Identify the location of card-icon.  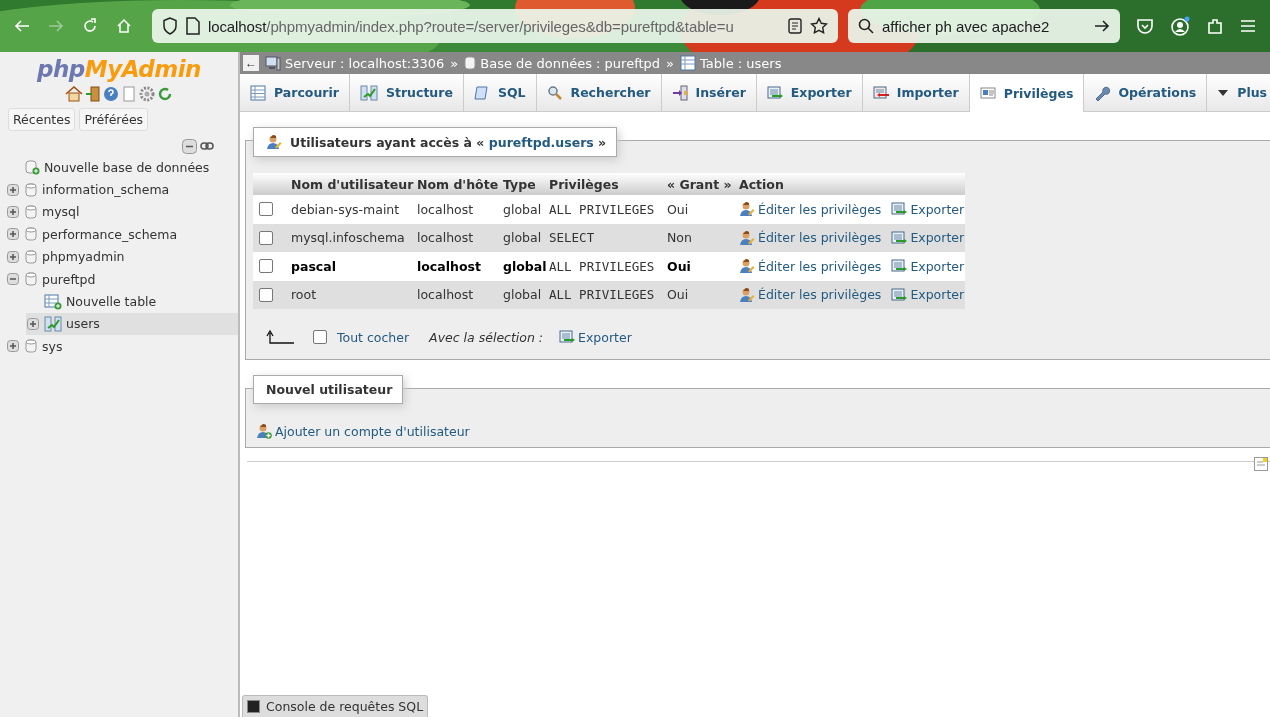
(987, 93).